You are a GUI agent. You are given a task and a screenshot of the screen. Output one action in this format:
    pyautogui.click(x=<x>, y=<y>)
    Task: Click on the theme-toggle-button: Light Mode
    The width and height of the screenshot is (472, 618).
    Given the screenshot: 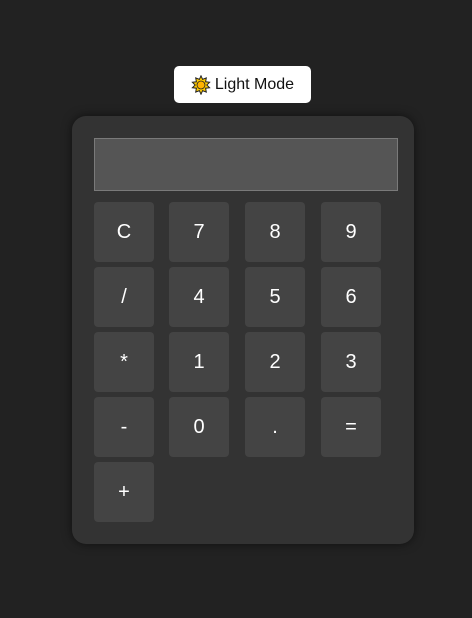 What is the action you would take?
    pyautogui.click(x=242, y=84)
    